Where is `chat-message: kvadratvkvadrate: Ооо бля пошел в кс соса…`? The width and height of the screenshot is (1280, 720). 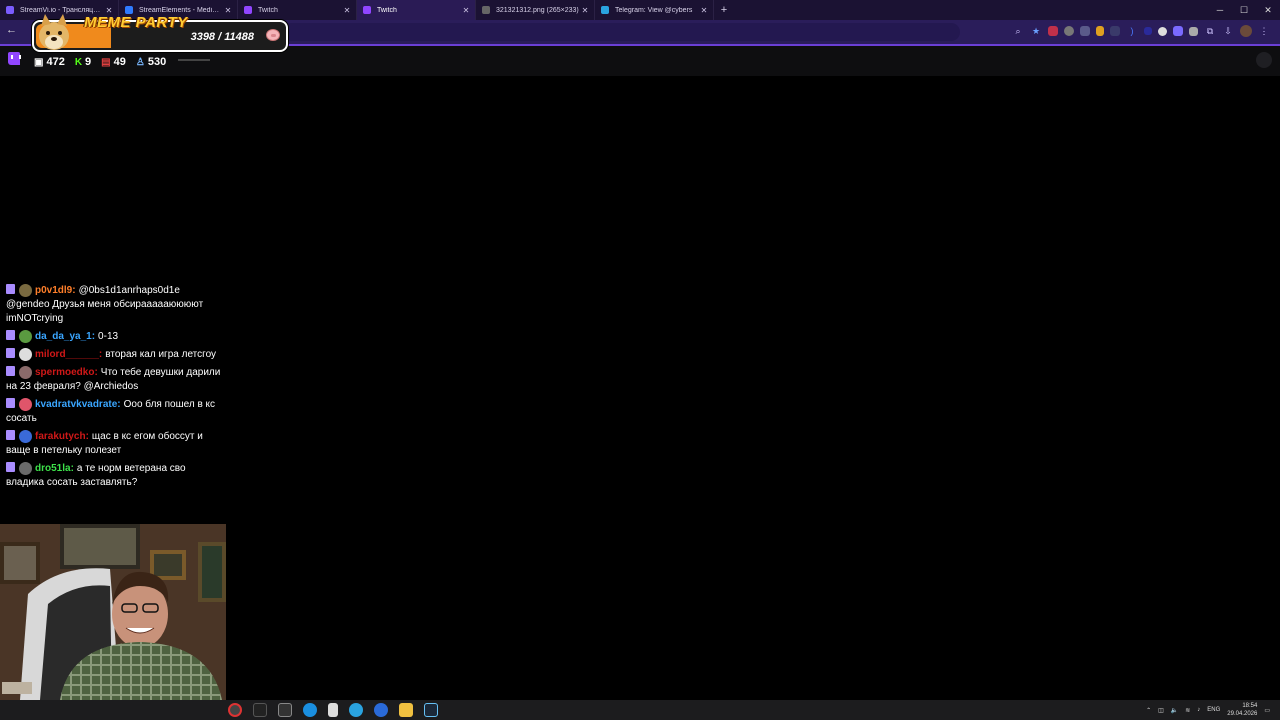
chat-message: kvadratvkvadrate: Ооо бля пошел в кс соса… is located at coordinates (116, 411).